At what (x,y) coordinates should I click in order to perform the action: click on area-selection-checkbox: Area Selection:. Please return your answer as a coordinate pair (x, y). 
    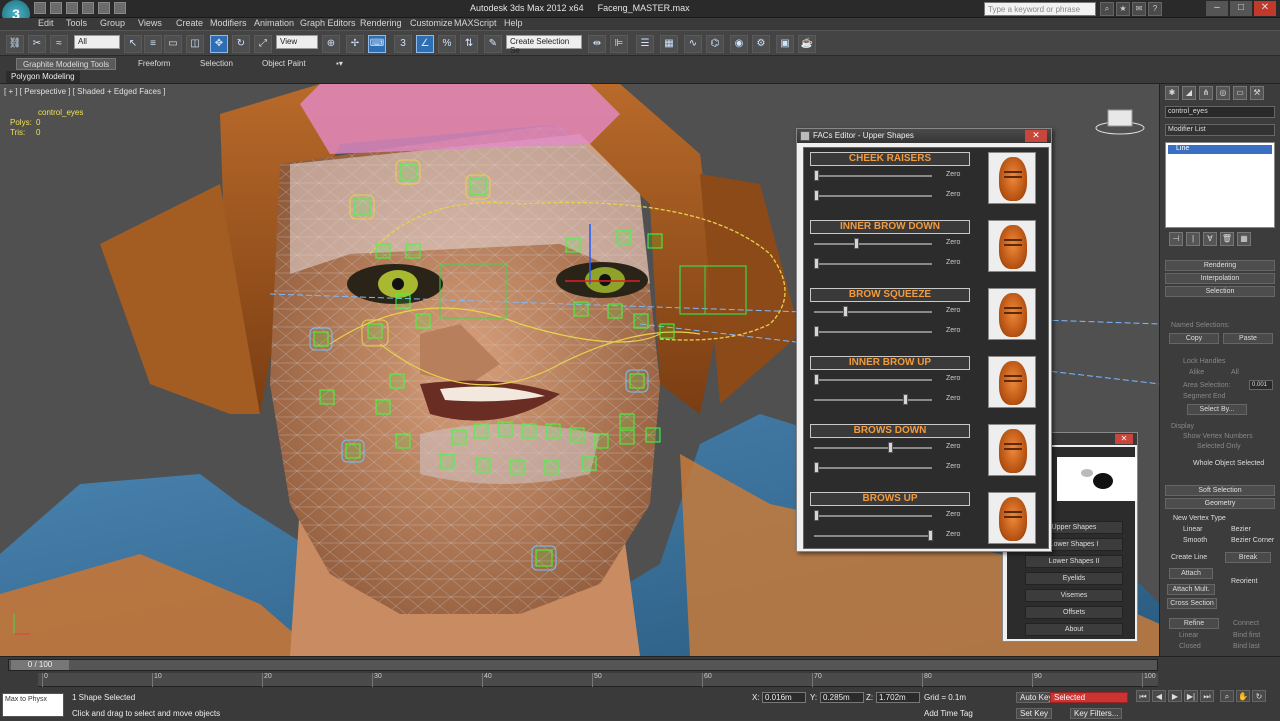
    Looking at the image, I should click on (1206, 385).